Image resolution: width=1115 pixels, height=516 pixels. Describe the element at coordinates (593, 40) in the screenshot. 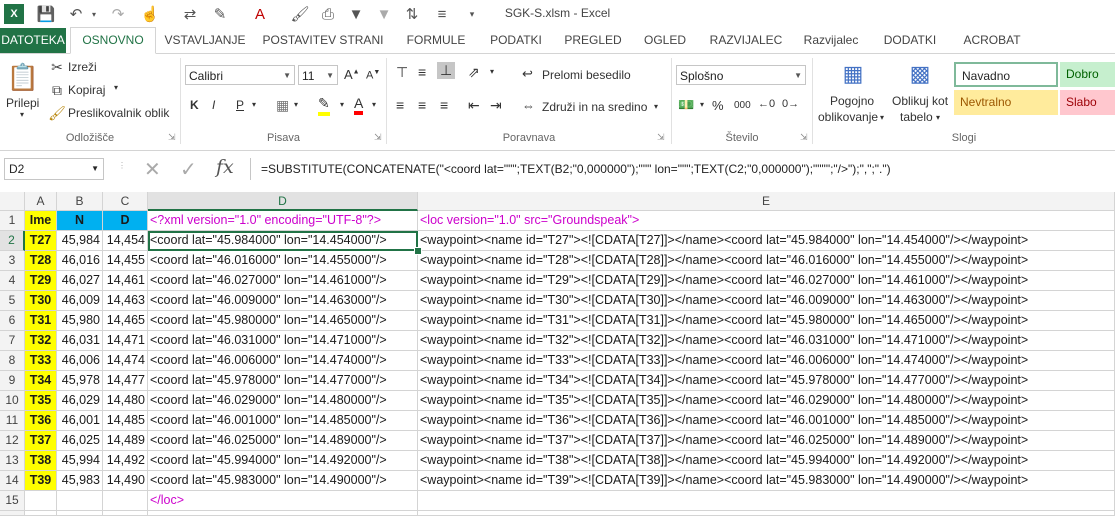

I see `tab-pregled: PREGLED` at that location.